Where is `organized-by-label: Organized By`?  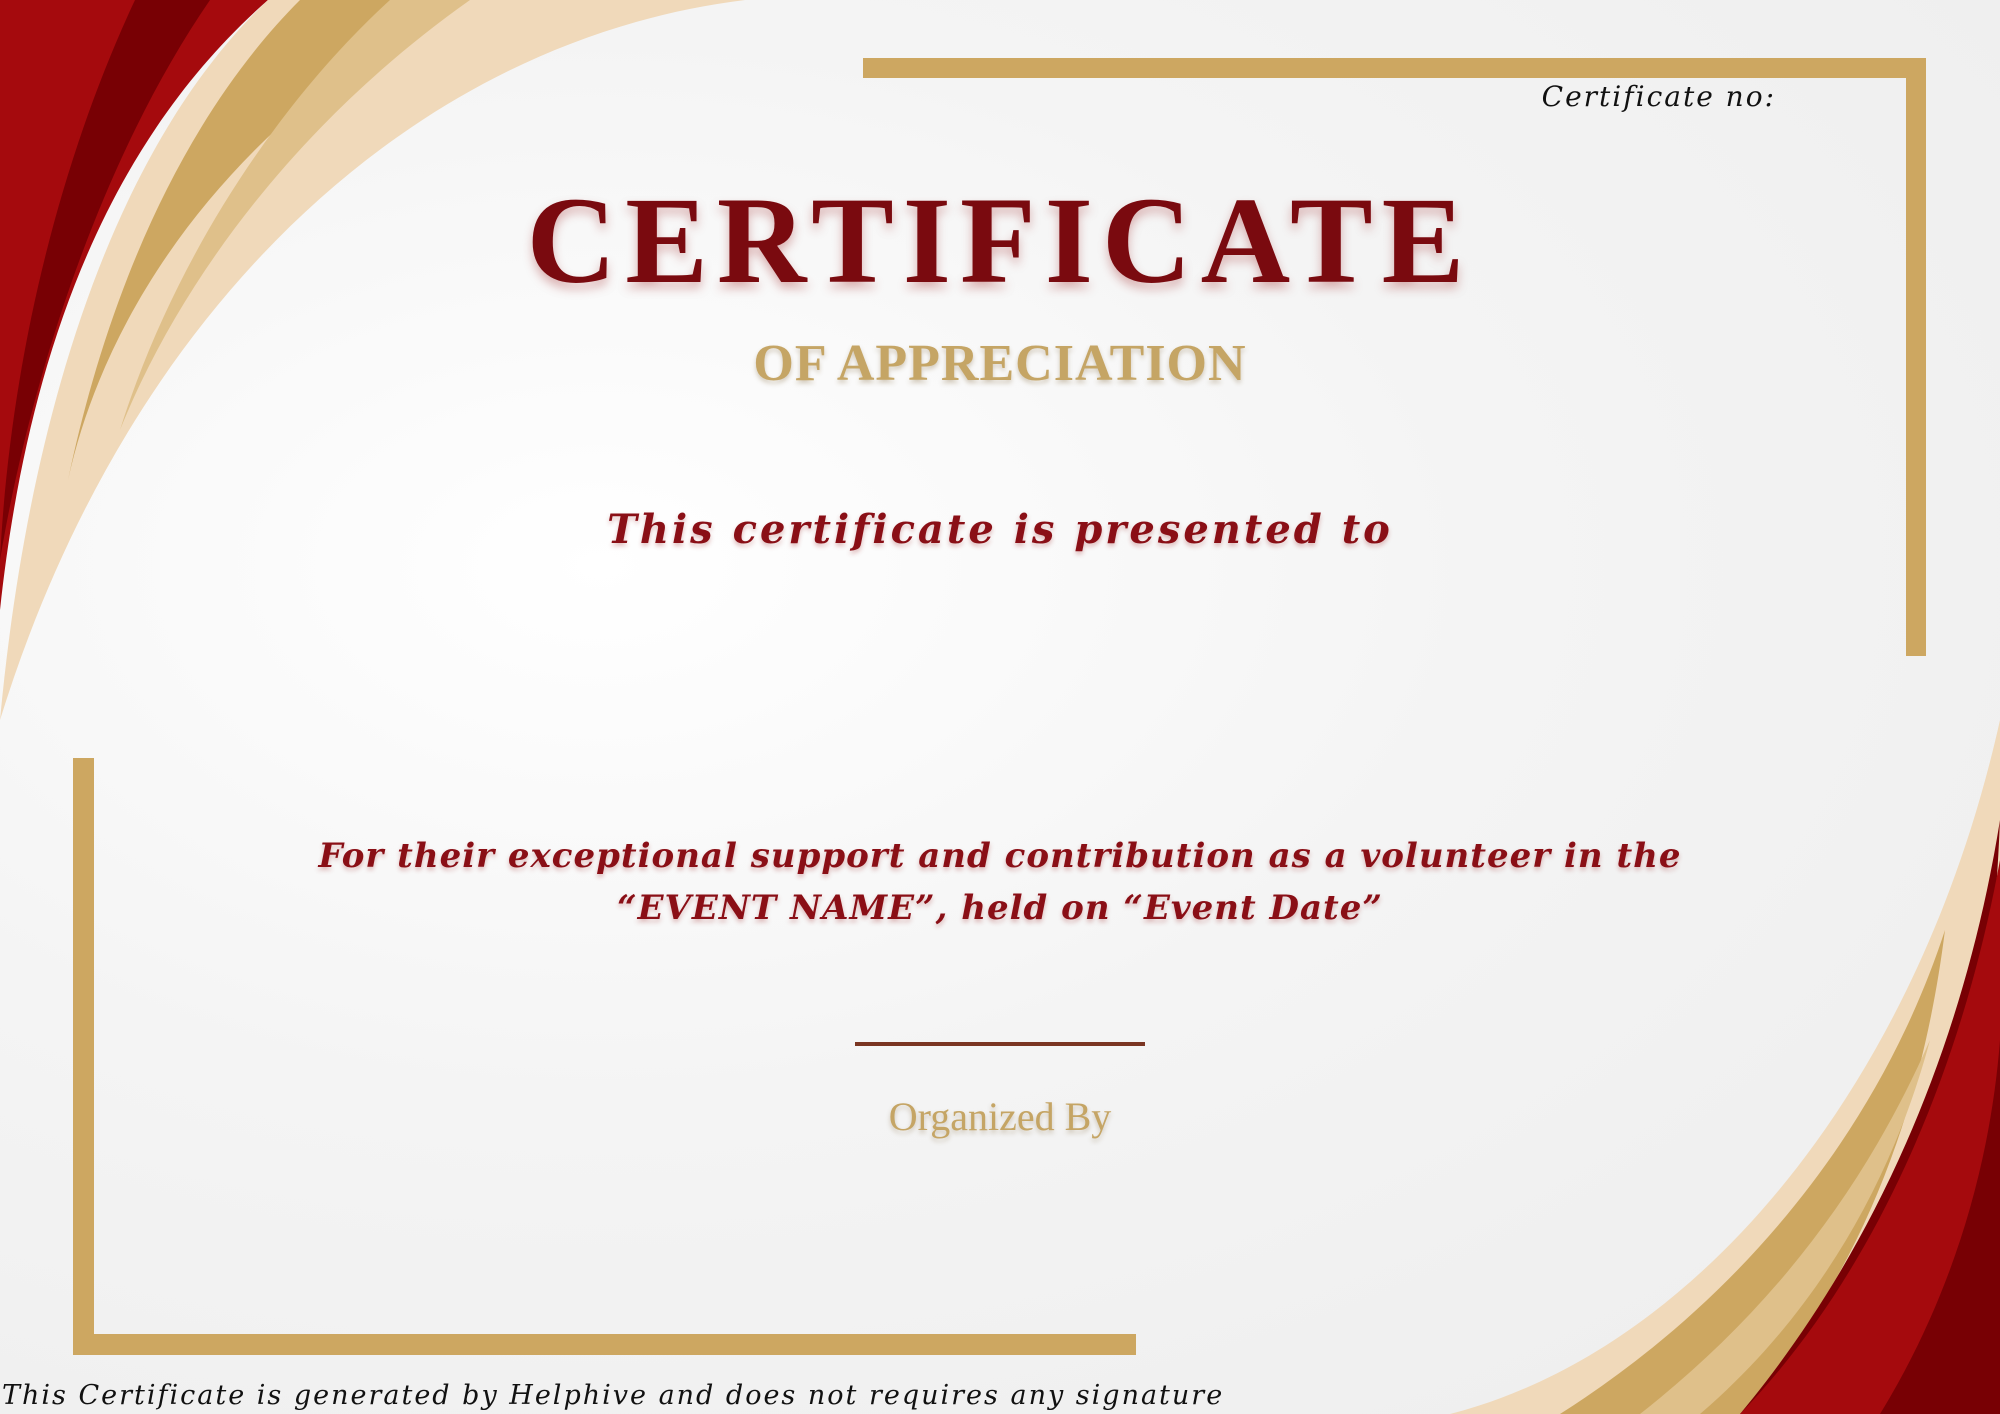 organized-by-label: Organized By is located at coordinates (1000, 1116).